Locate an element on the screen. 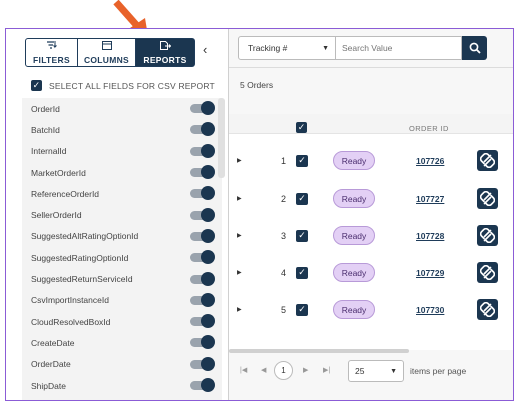  row-number: 4 is located at coordinates (283, 272).